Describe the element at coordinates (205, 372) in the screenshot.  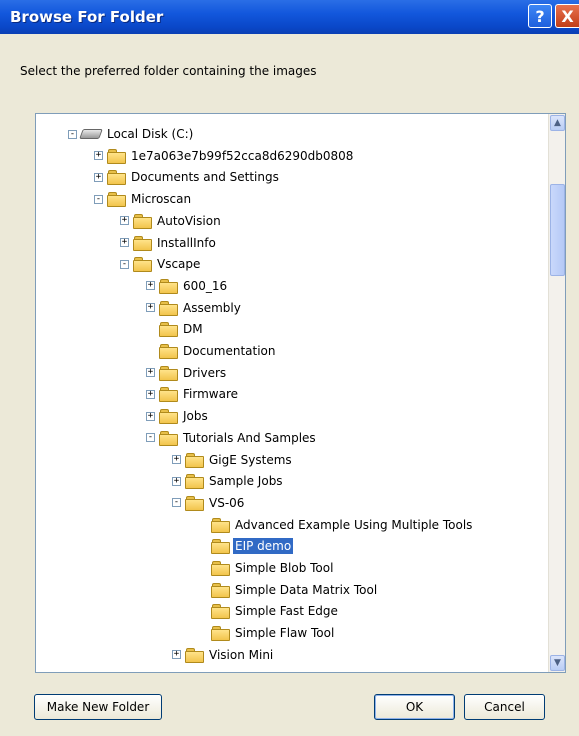
I see `tree-item-label: Drivers` at that location.